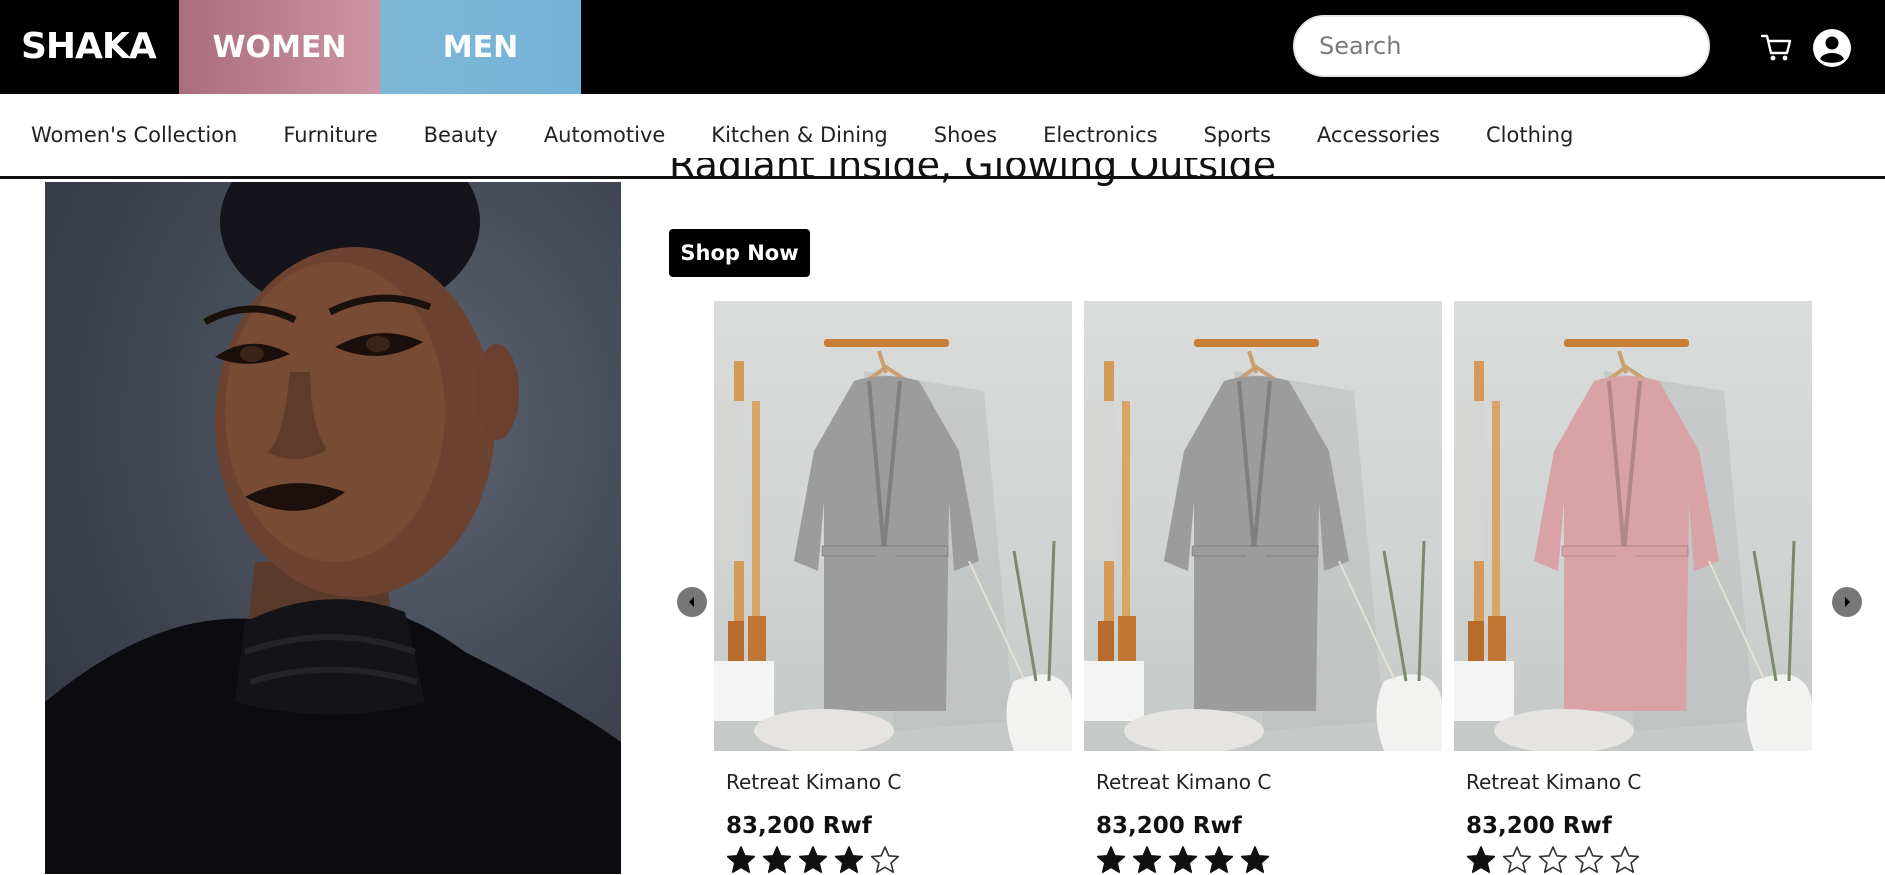  What do you see at coordinates (1832, 48) in the screenshot?
I see `account-icon` at bounding box center [1832, 48].